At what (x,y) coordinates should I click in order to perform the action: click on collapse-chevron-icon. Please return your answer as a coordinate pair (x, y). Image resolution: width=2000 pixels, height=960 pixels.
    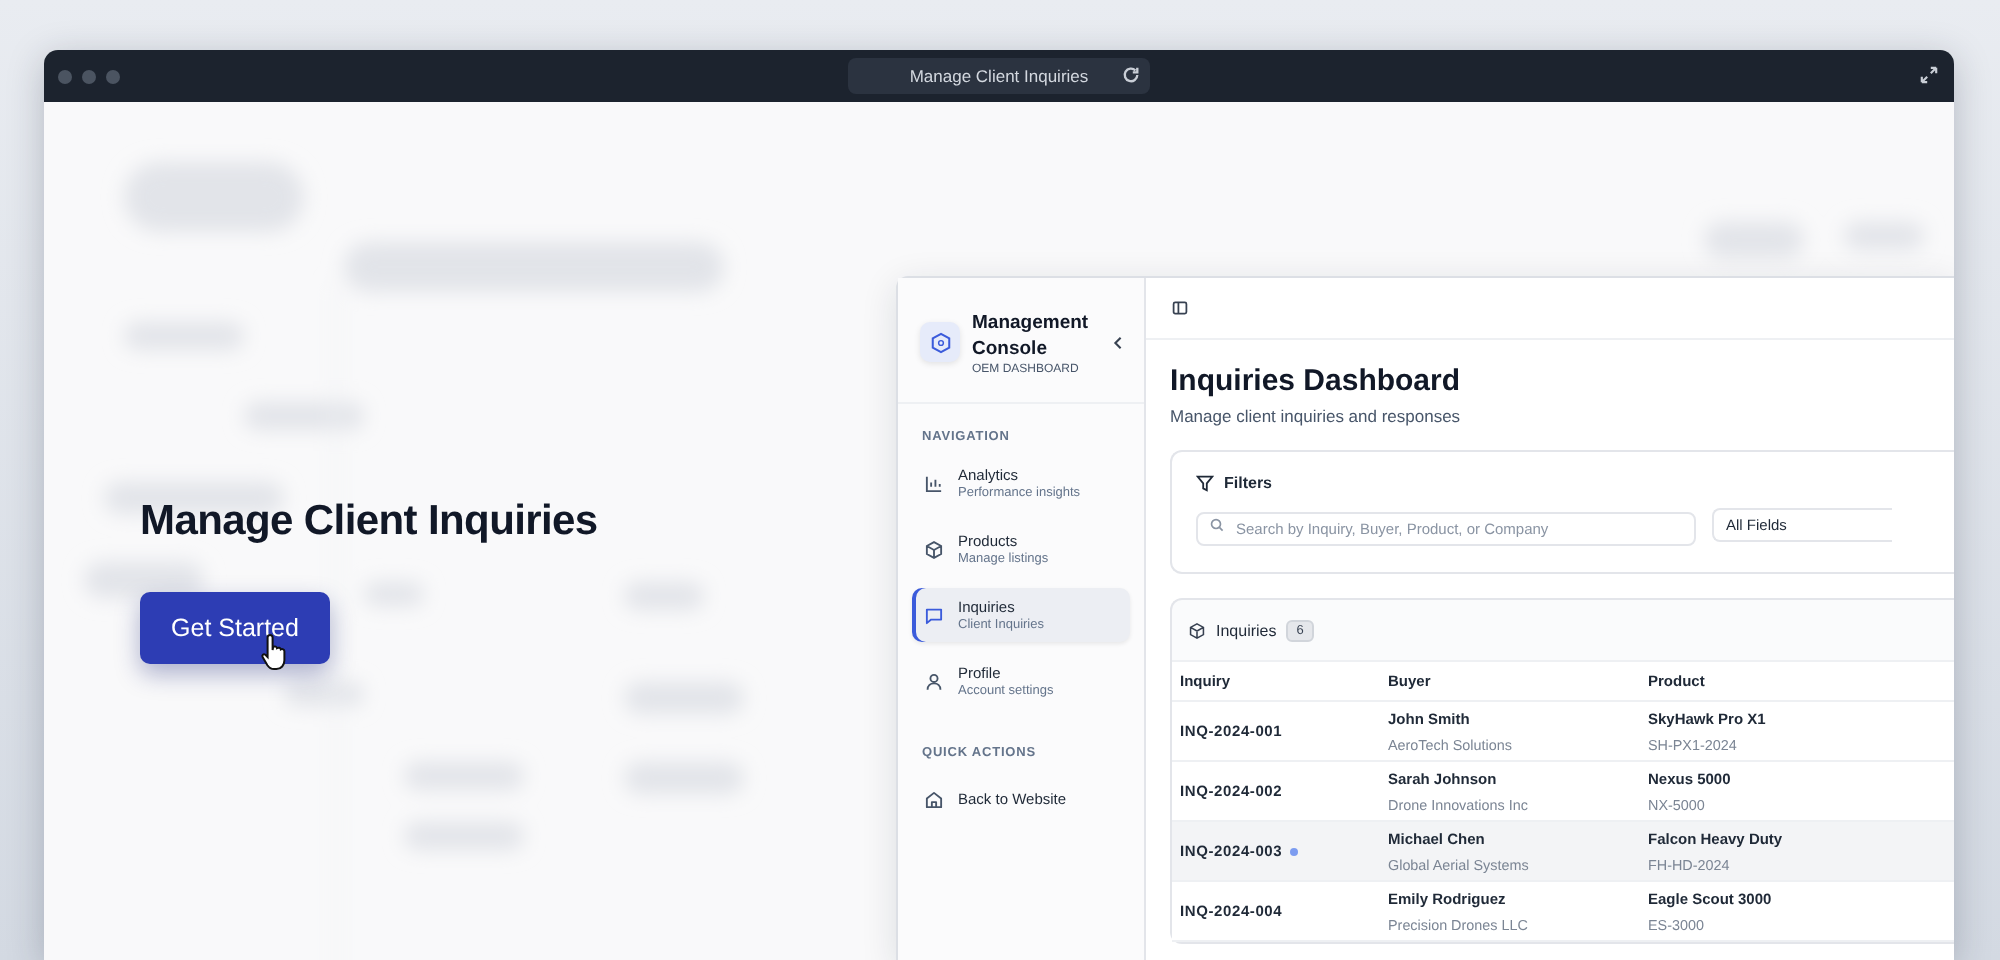
    Looking at the image, I should click on (1118, 342).